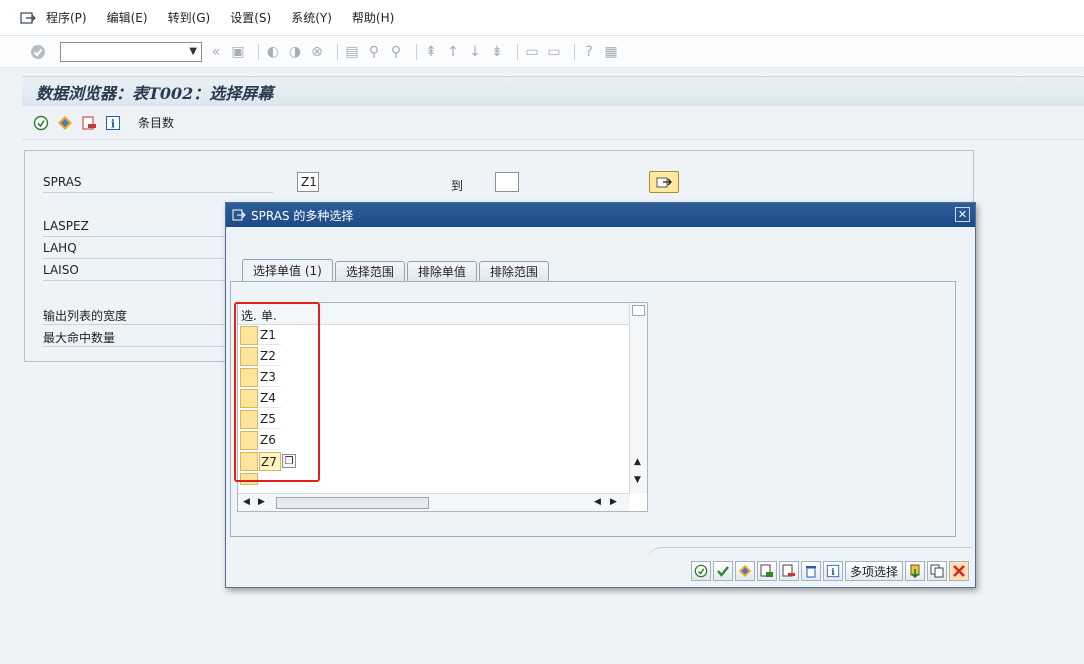 The width and height of the screenshot is (1084, 664). I want to click on find-icon: ⚲, so click(374, 52).